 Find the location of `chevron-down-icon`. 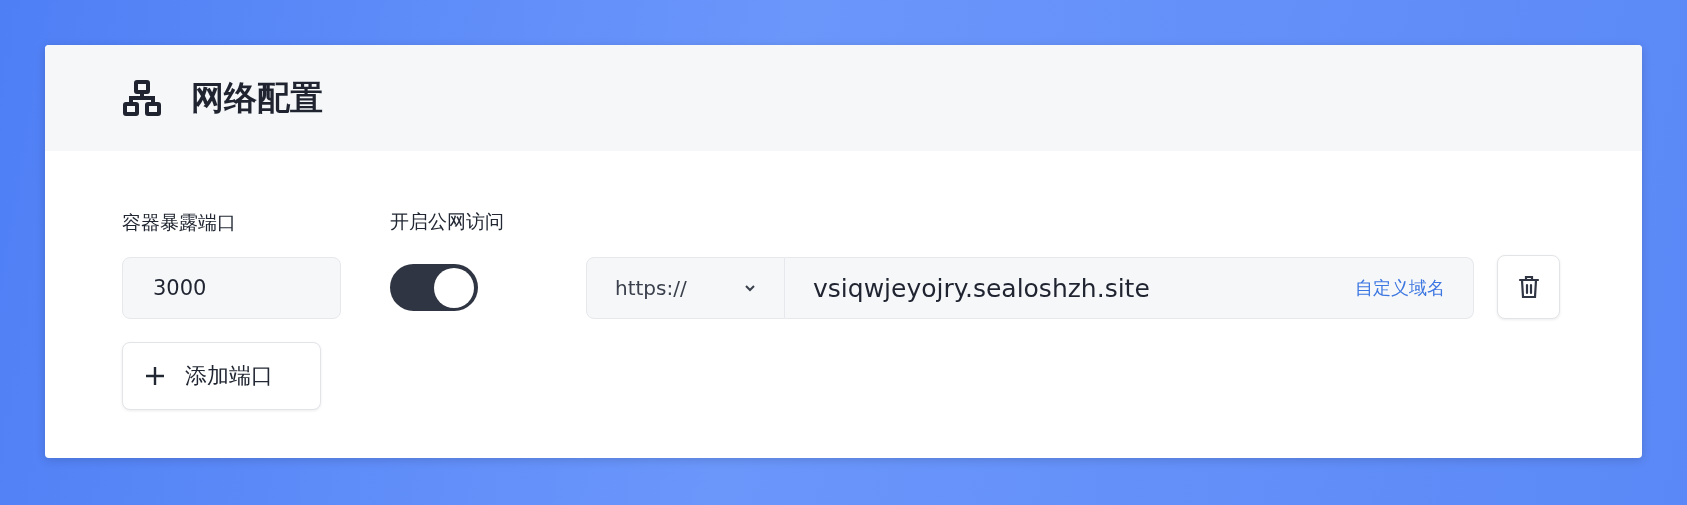

chevron-down-icon is located at coordinates (750, 288).